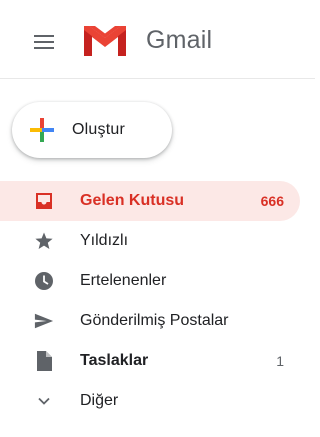  Describe the element at coordinates (104, 240) in the screenshot. I see `sidebar-item-label: Yıldızlı` at that location.